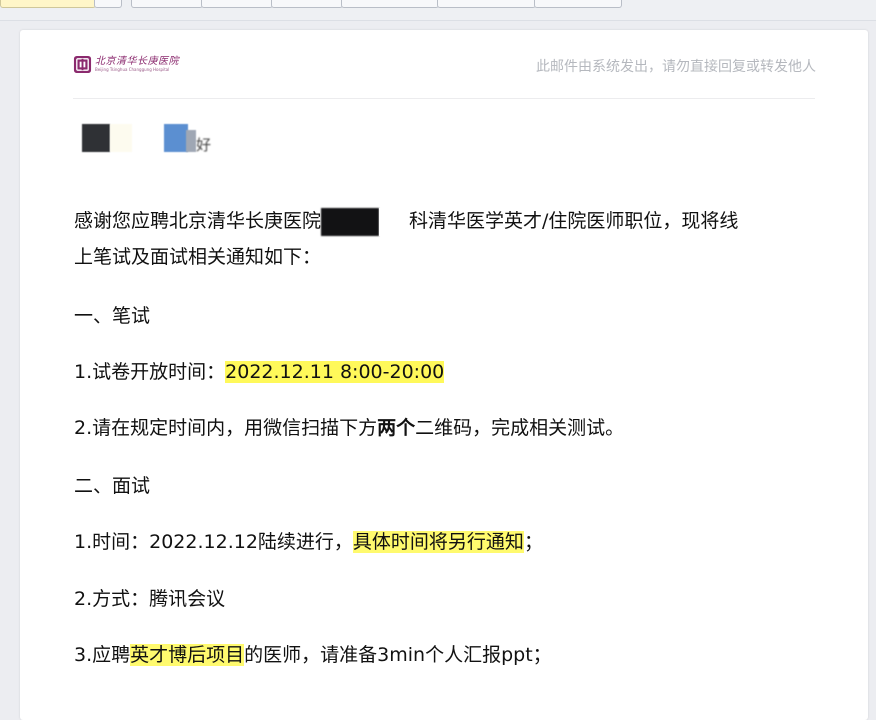 This screenshot has height=720, width=876. I want to click on section-1-title: 一、笔试, so click(112, 316).